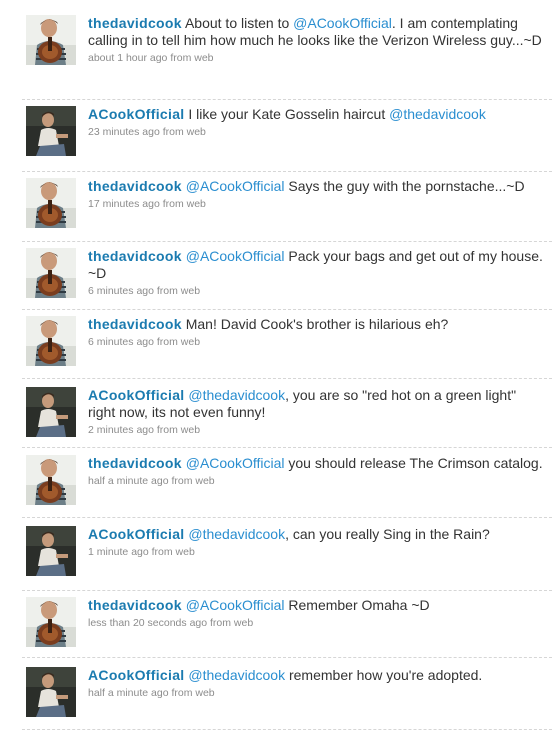  Describe the element at coordinates (387, 534) in the screenshot. I see `tweet-text: , can you really Sing in the Rain?` at that location.